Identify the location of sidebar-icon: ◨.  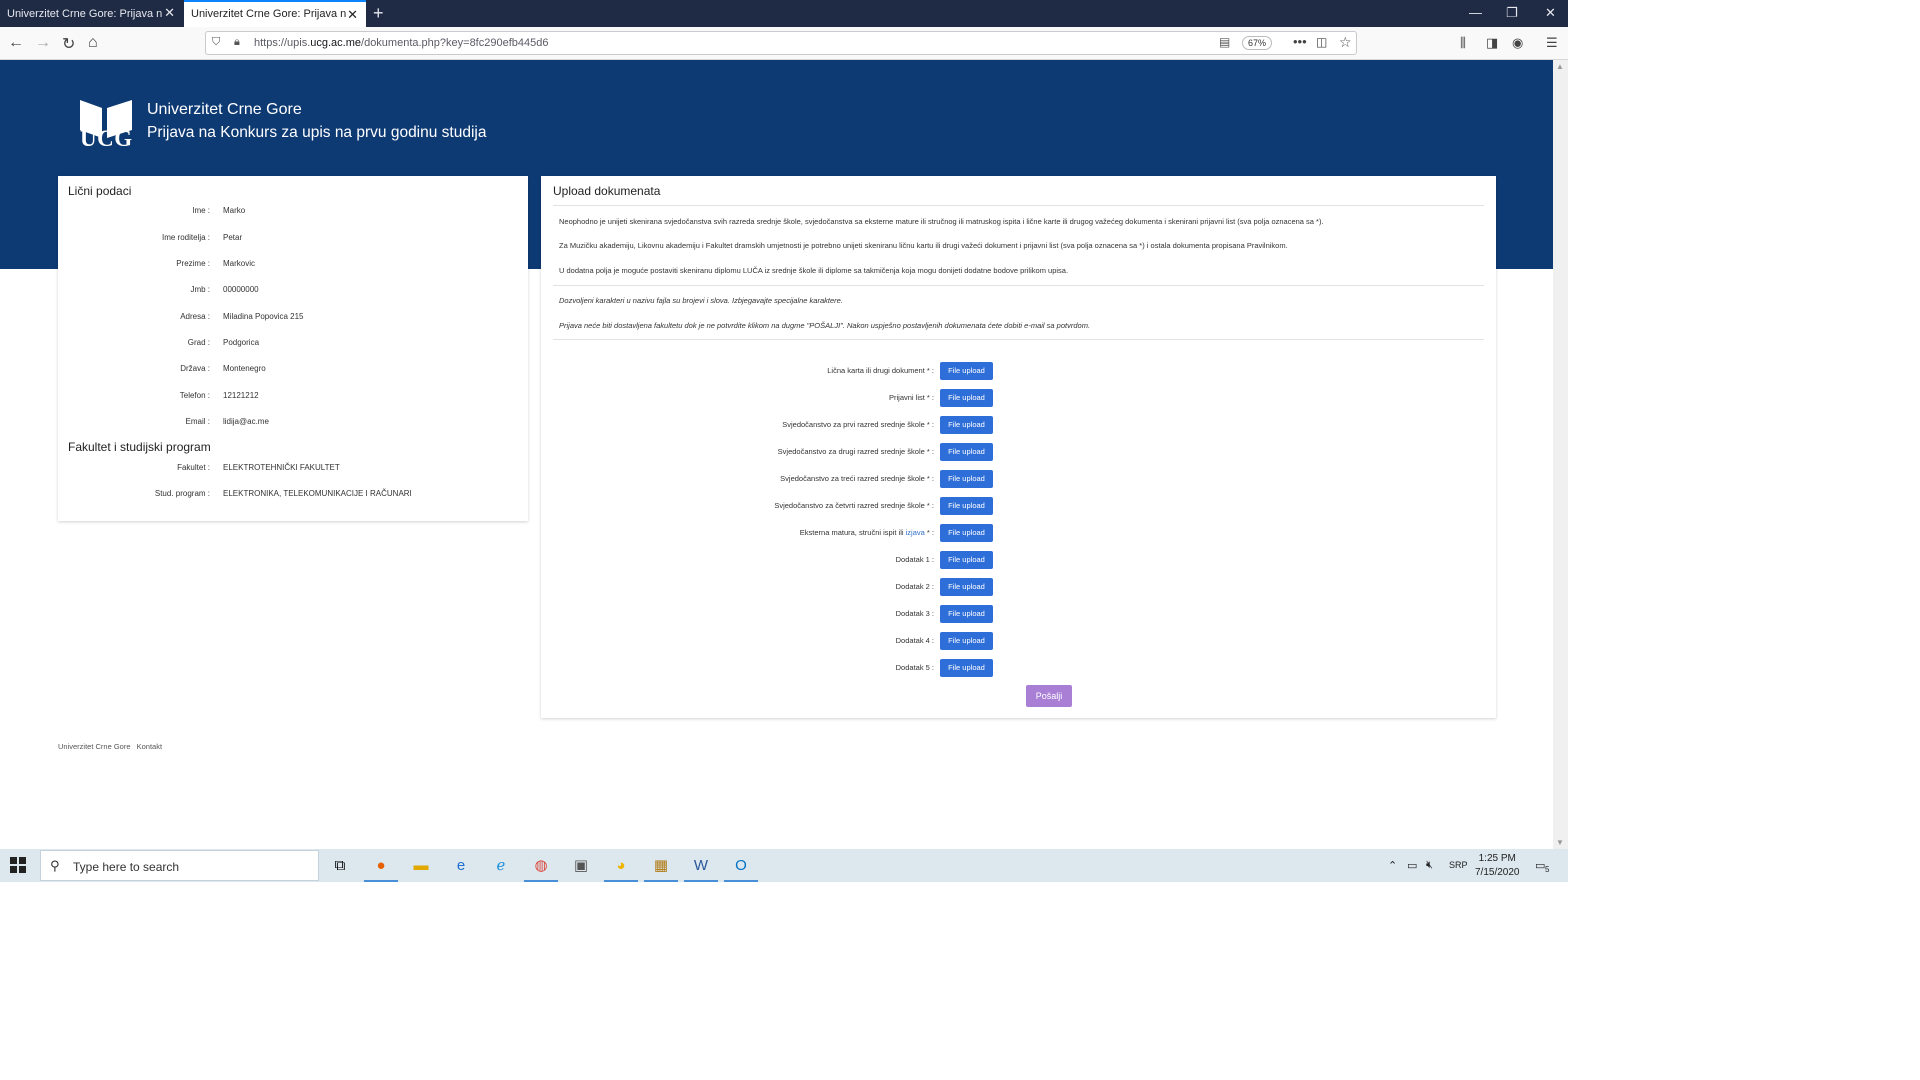
(1492, 43).